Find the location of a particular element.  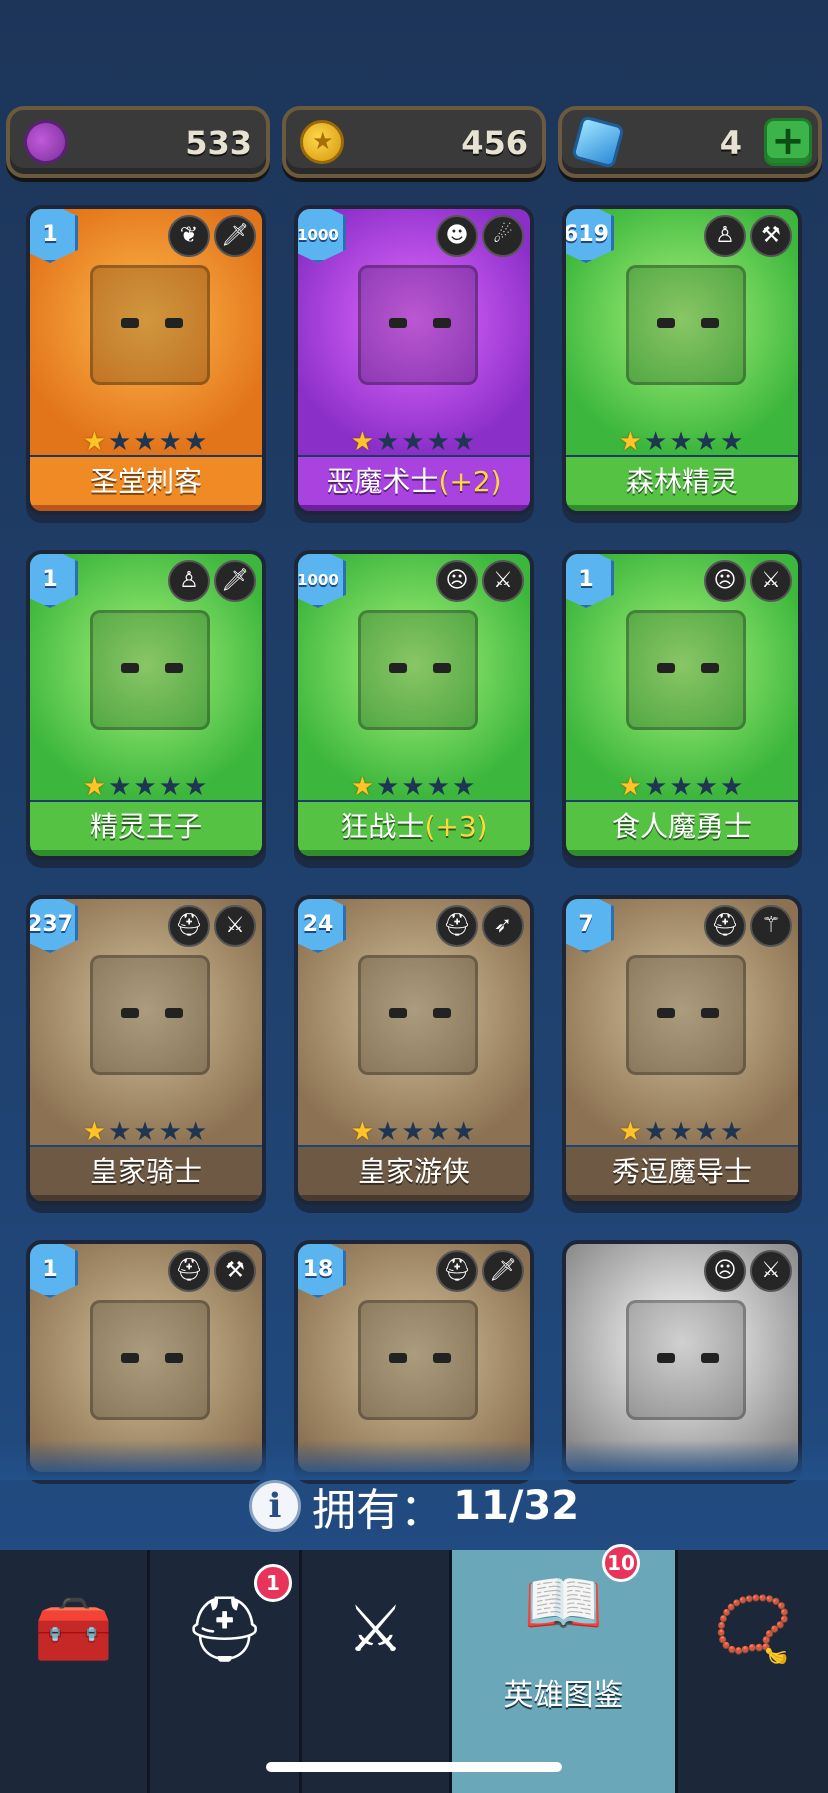

owned-label: 拥有： is located at coordinates (378, 1510).